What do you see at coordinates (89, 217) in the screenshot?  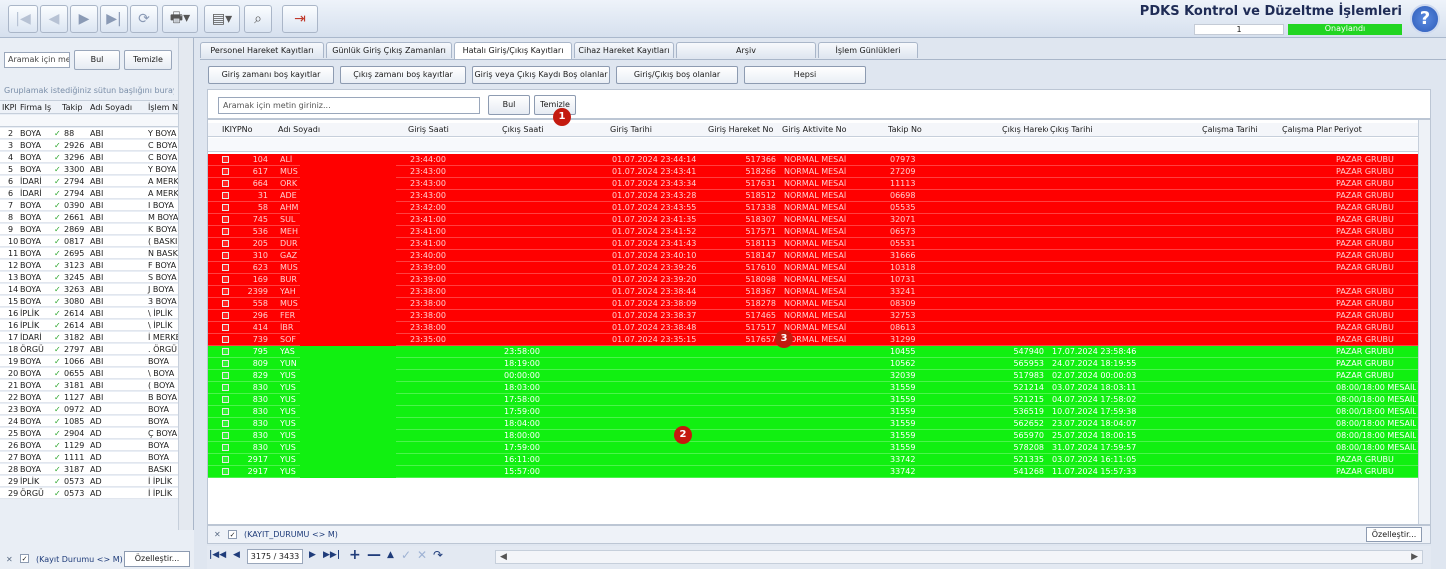 I see `left-list-item: 8 BOYA 2661 ABI M BOYA ✓` at bounding box center [89, 217].